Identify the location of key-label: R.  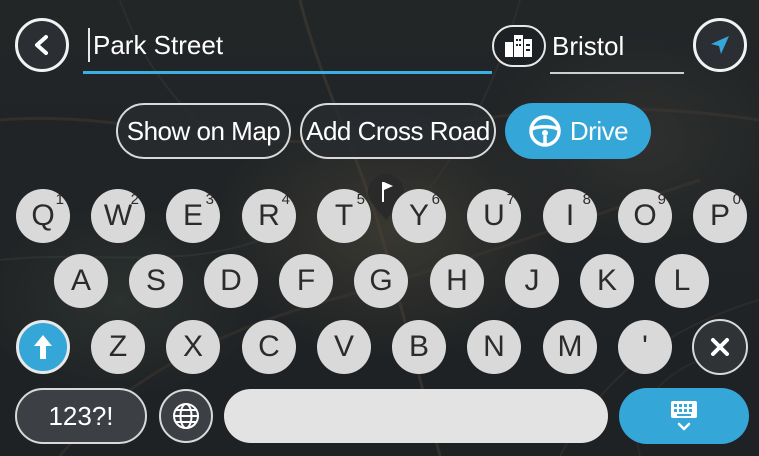
(269, 215).